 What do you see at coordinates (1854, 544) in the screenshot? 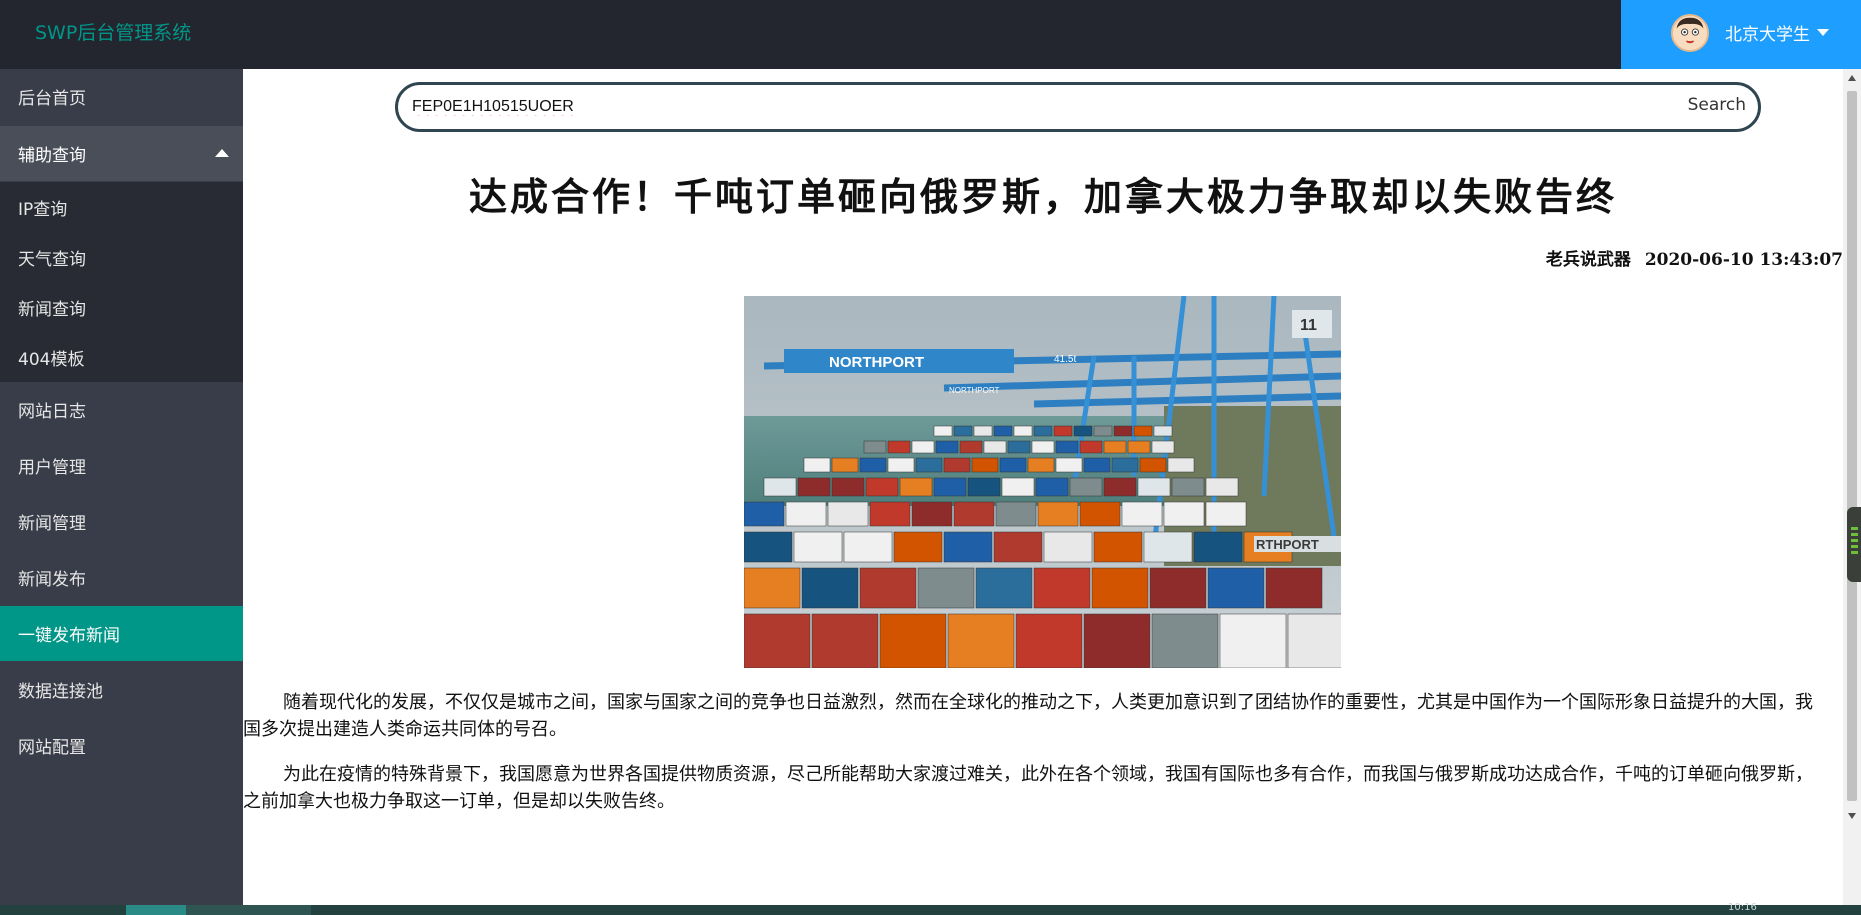
I see `floating-side-widget` at bounding box center [1854, 544].